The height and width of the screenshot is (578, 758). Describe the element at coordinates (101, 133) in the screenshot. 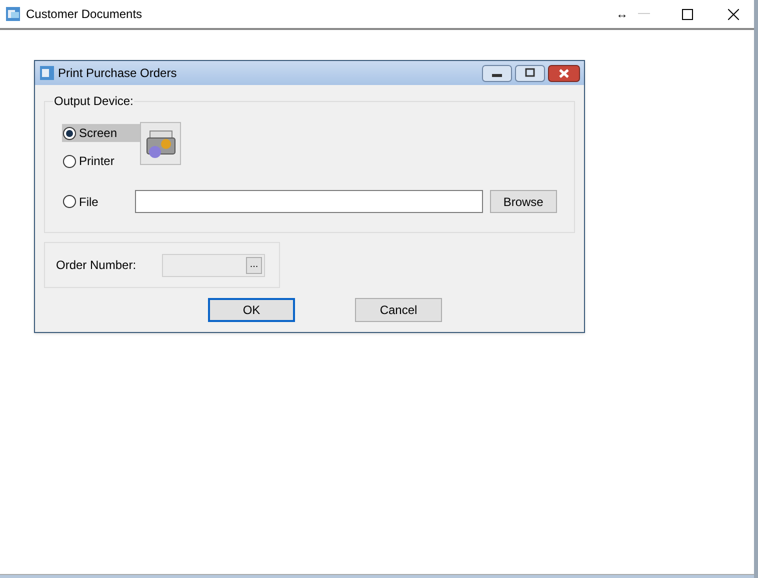

I see `radio-option: Screen` at that location.